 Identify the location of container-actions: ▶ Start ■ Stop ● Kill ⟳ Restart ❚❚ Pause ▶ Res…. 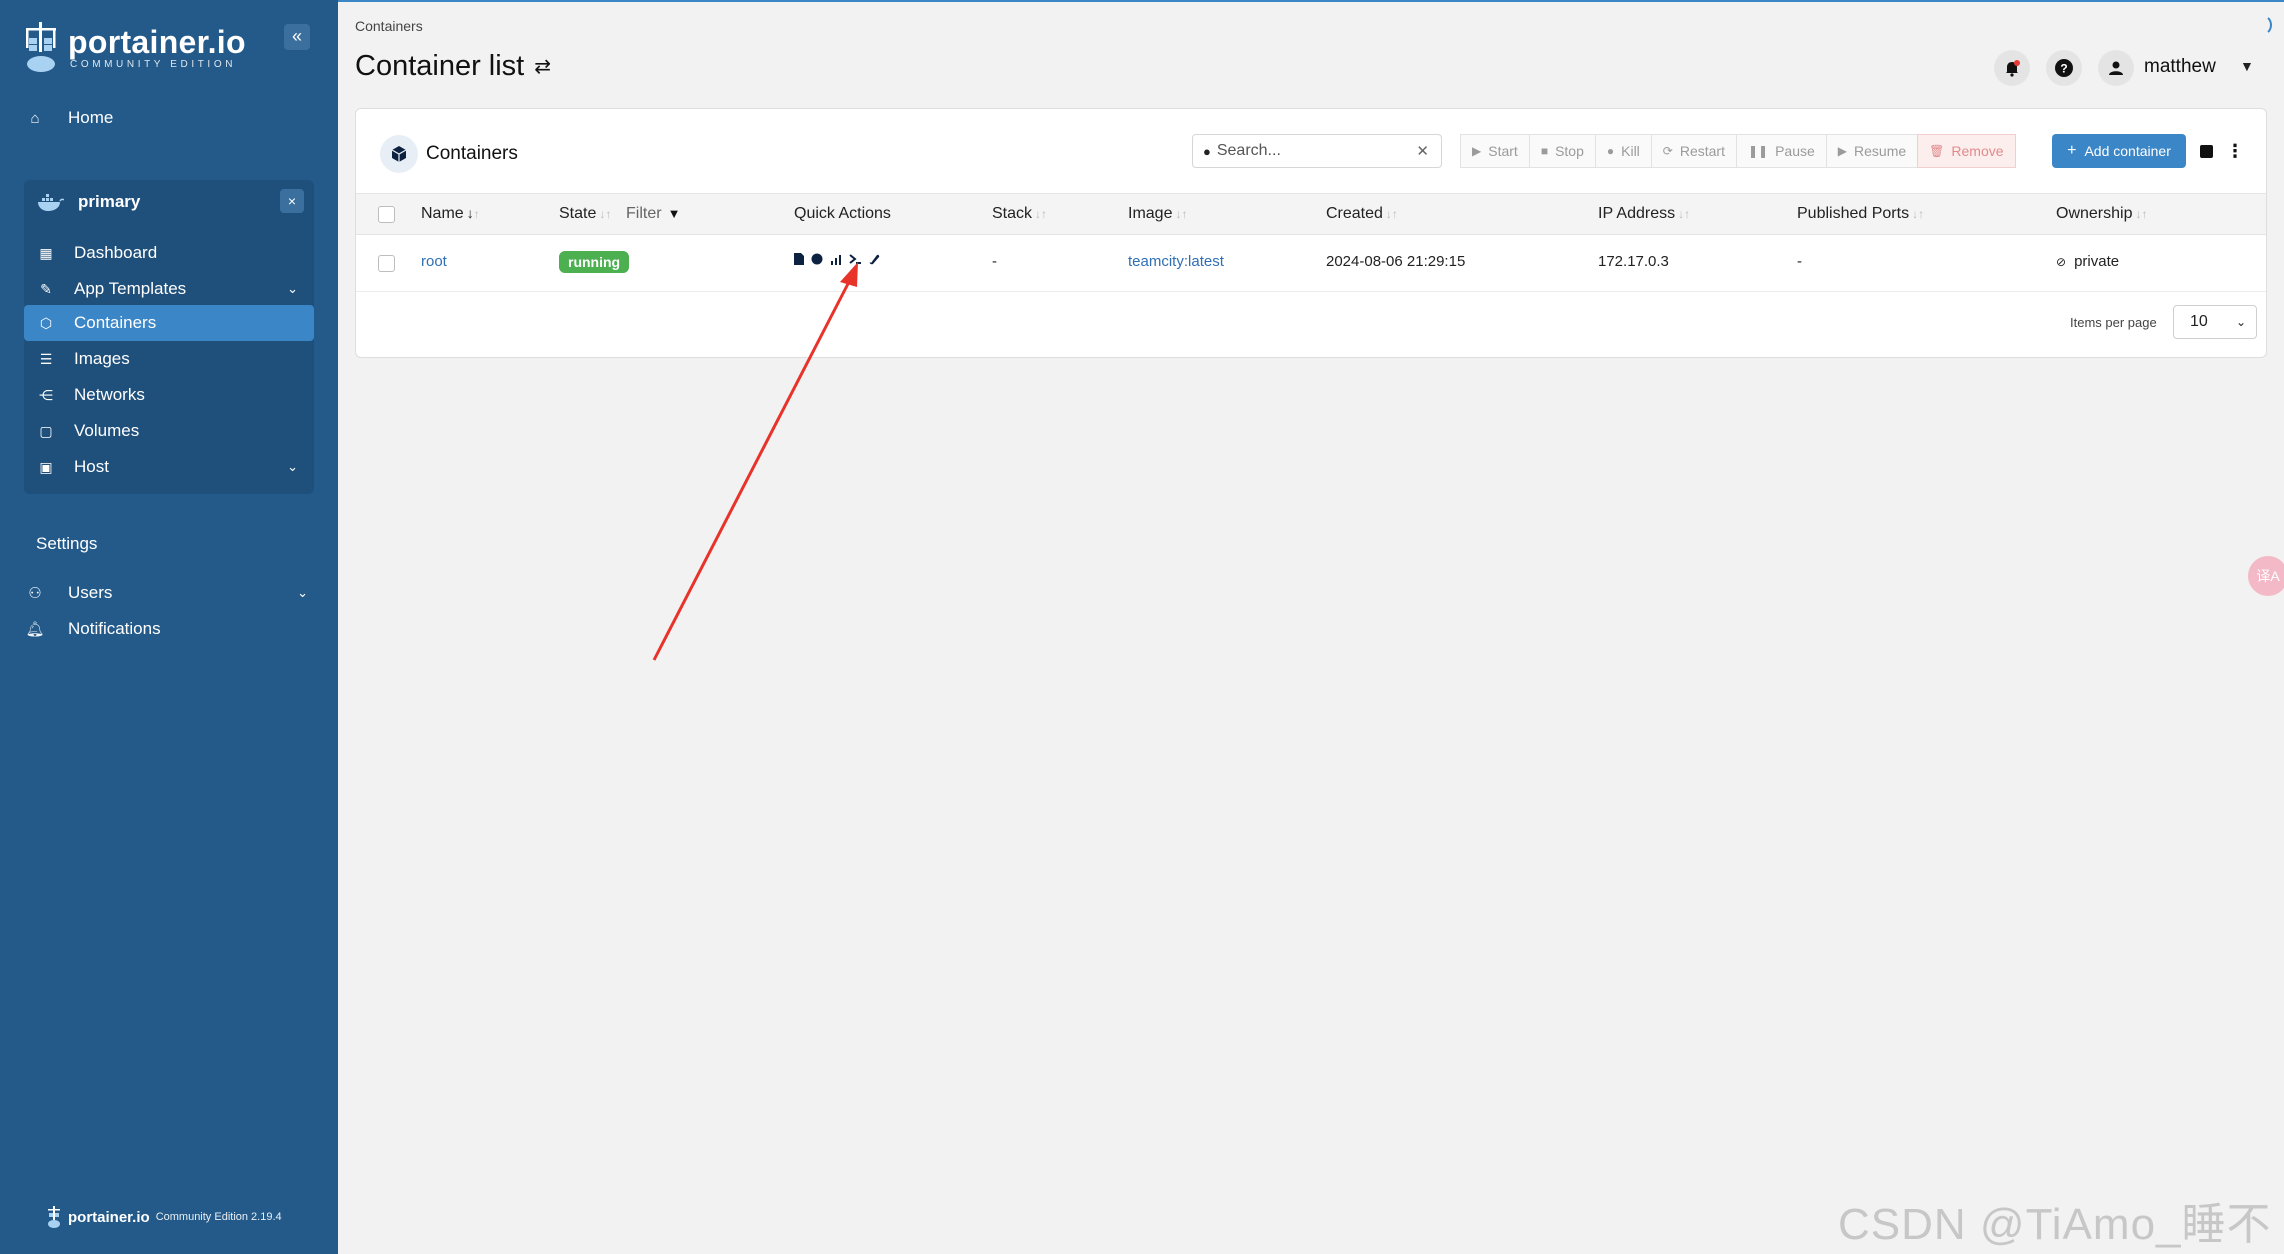
(1738, 151).